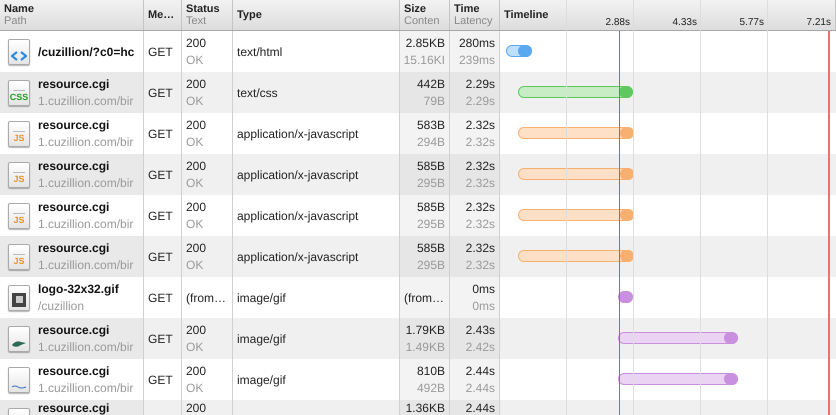  What do you see at coordinates (483, 306) in the screenshot?
I see `secondary-value: 0ms` at bounding box center [483, 306].